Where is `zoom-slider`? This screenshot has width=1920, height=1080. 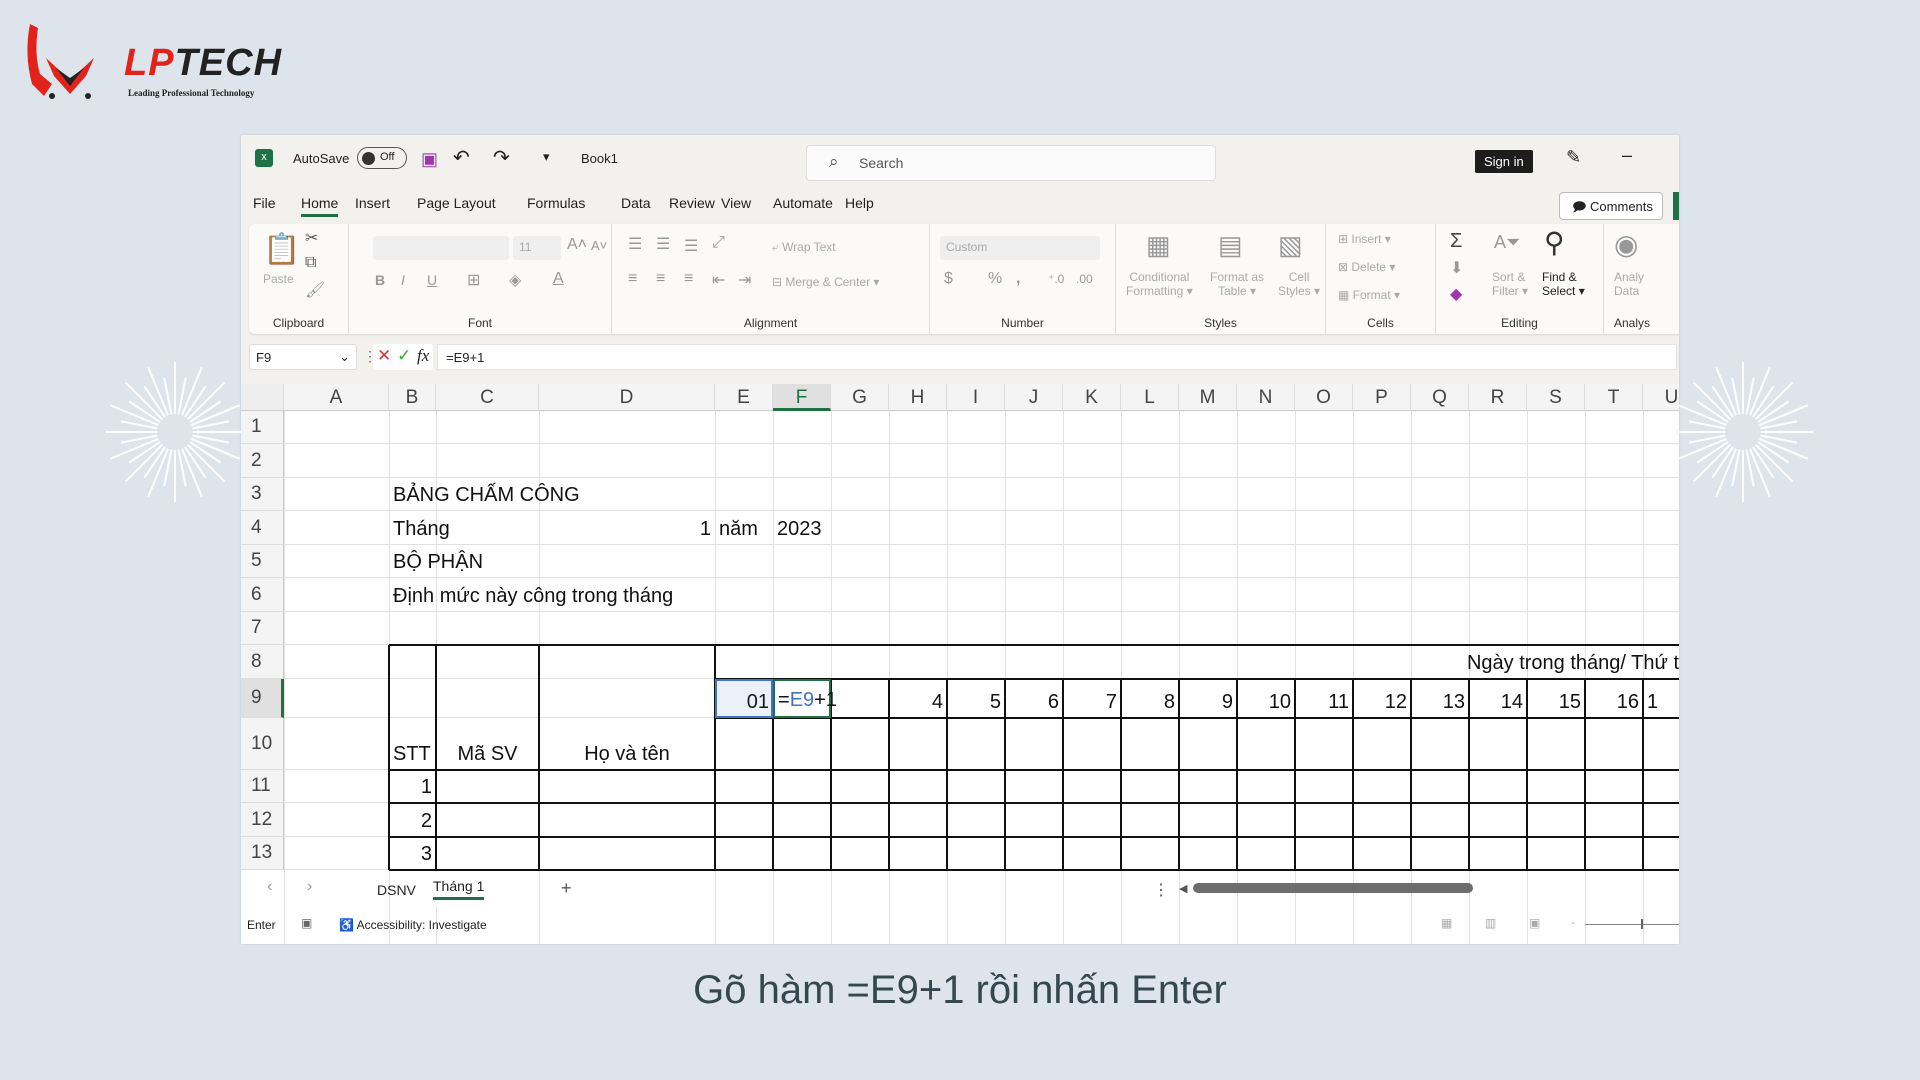
zoom-slider is located at coordinates (1632, 924).